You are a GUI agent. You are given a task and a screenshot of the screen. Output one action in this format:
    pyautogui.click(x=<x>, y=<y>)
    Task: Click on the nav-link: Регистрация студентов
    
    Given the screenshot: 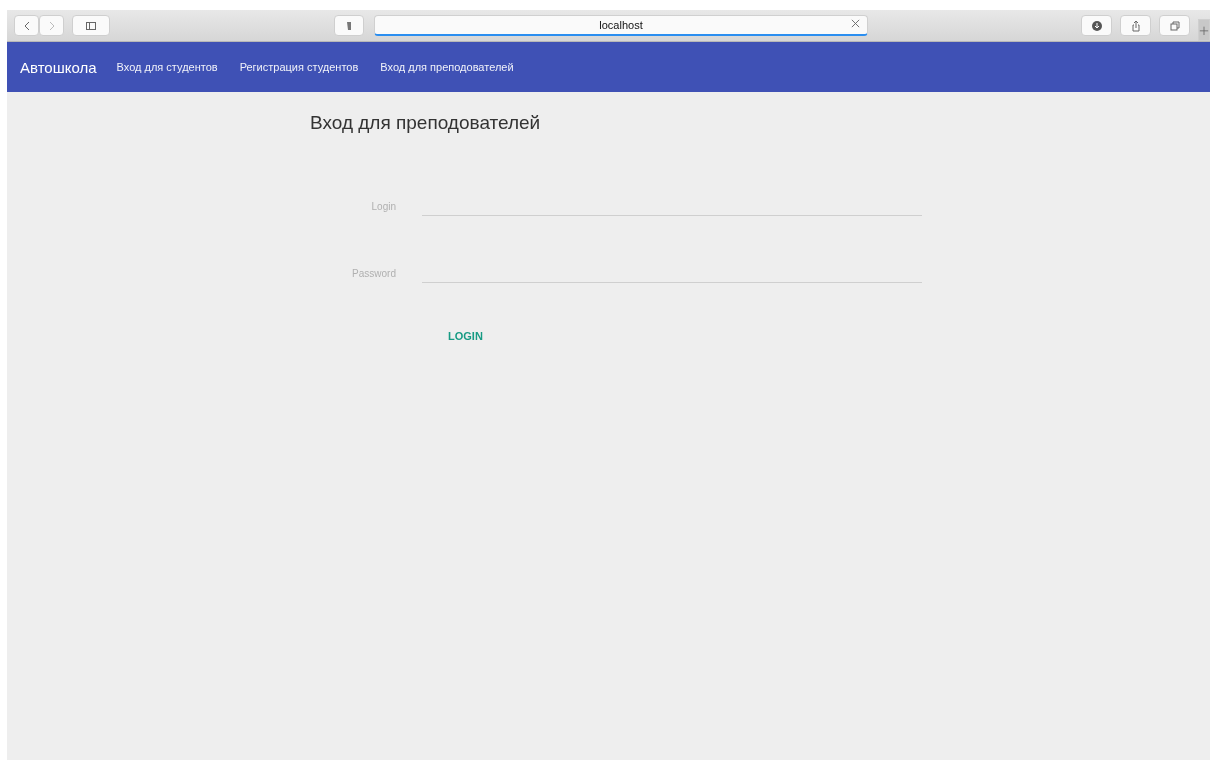 What is the action you would take?
    pyautogui.click(x=299, y=67)
    